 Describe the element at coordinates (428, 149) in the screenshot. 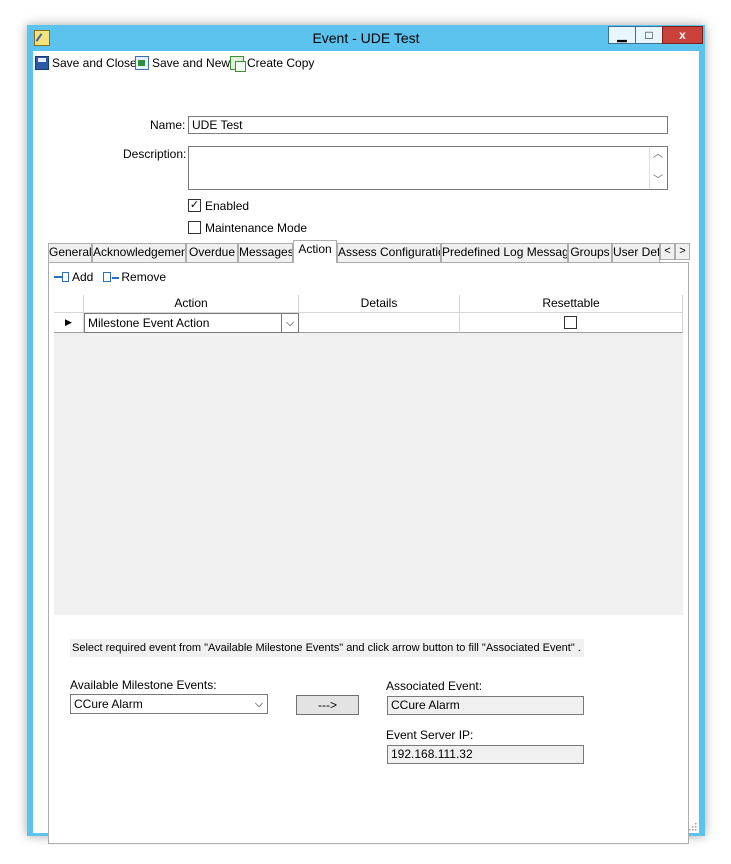

I see `description-text` at that location.